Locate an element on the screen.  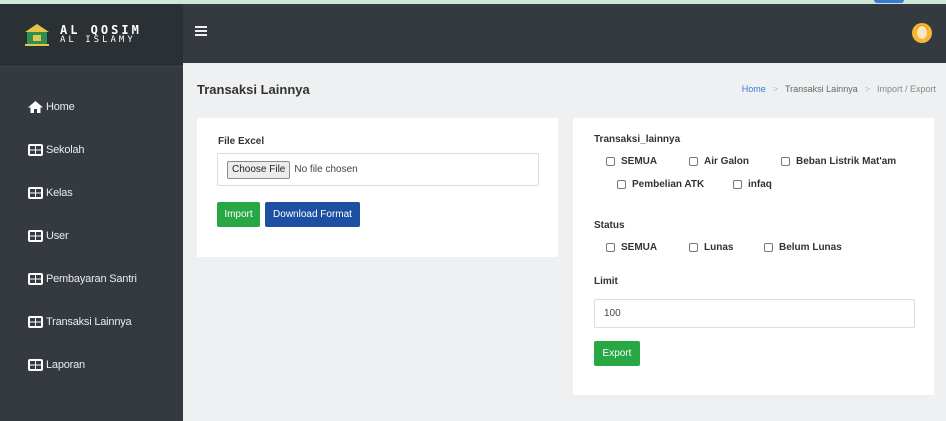
home-icon is located at coordinates (35, 106).